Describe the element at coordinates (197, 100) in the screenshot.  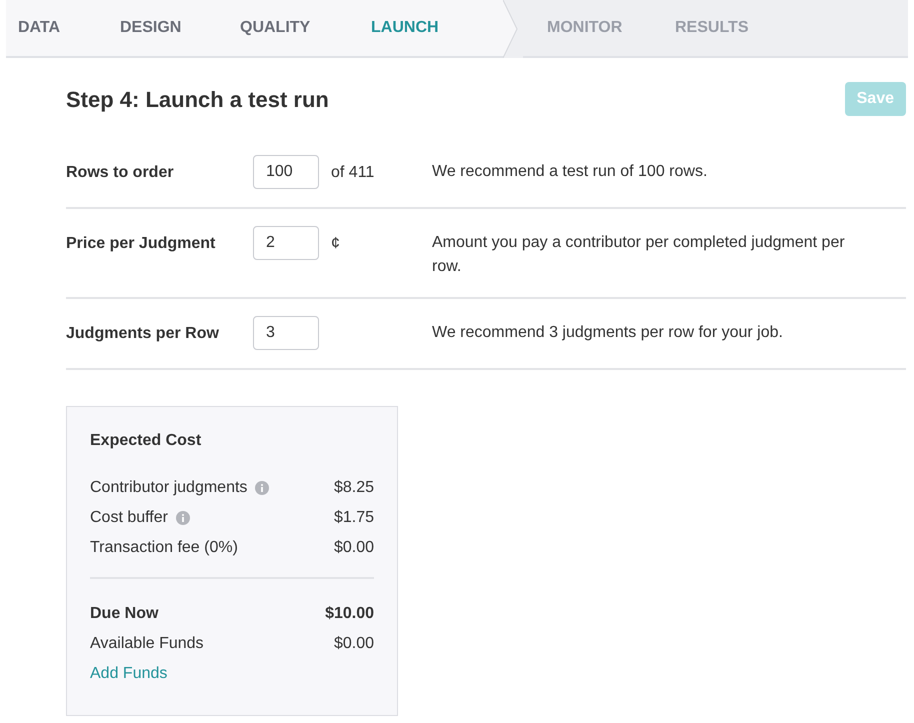
I see `page-heading: Step 4: Launch a test run` at that location.